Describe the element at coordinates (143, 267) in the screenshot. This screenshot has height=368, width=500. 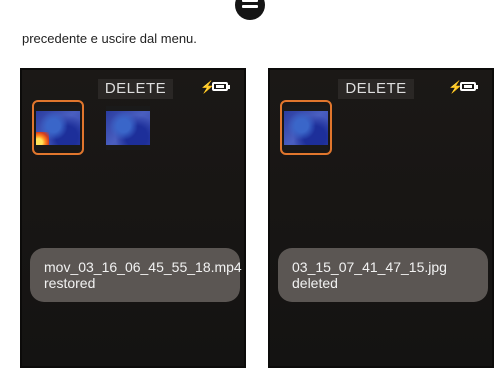
I see `toast-filename: mov_03_16_06_45_55_18.mp4` at that location.